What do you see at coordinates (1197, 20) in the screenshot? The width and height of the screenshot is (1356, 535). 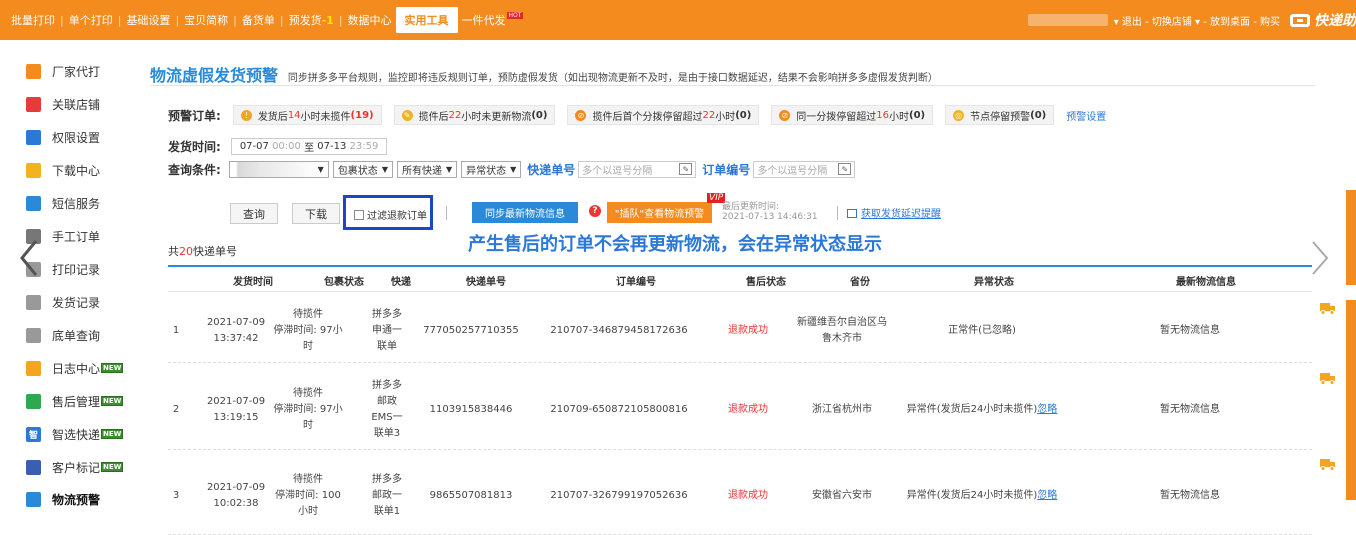 I see `account-links: ▾ 退出 - 切换店铺 ▾ - 放到桌面 - 购买` at bounding box center [1197, 20].